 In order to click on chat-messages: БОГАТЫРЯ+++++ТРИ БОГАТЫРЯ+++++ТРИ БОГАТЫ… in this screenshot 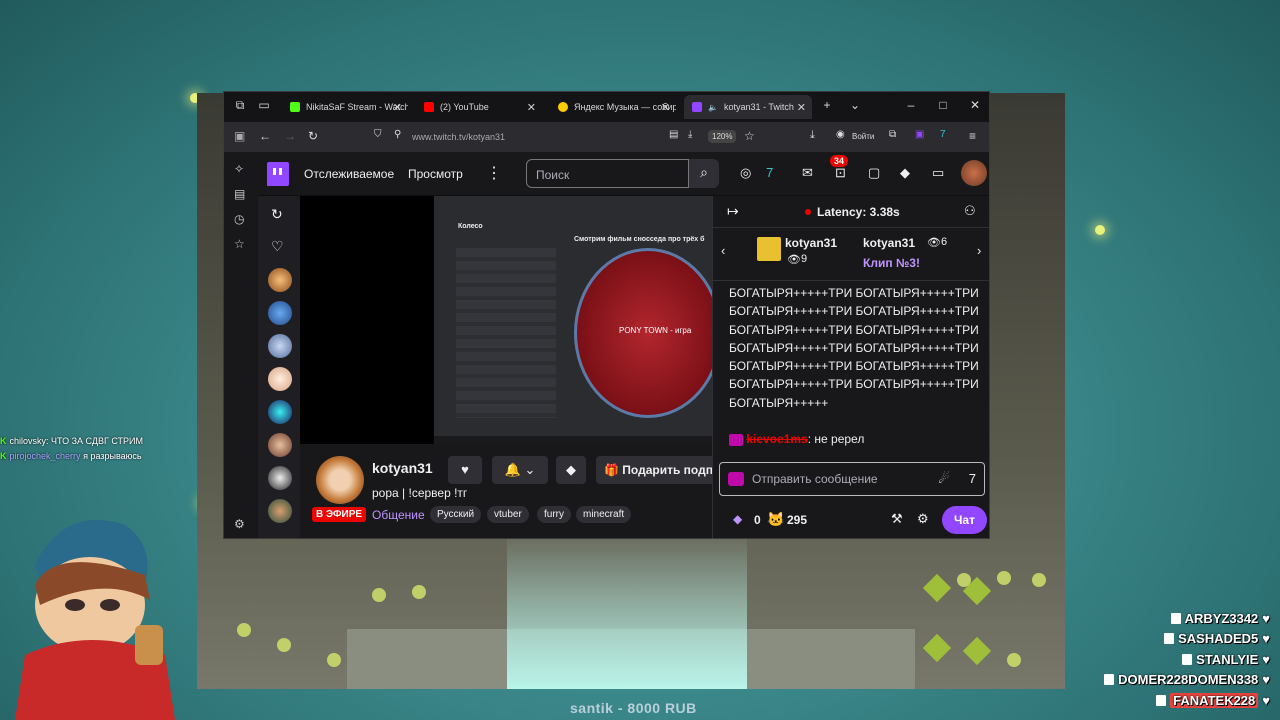, I will do `click(854, 348)`.